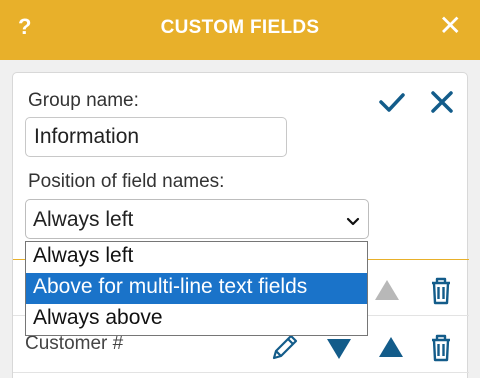 Image resolution: width=480 pixels, height=378 pixels. What do you see at coordinates (197, 219) in the screenshot?
I see `position-select: Always left` at bounding box center [197, 219].